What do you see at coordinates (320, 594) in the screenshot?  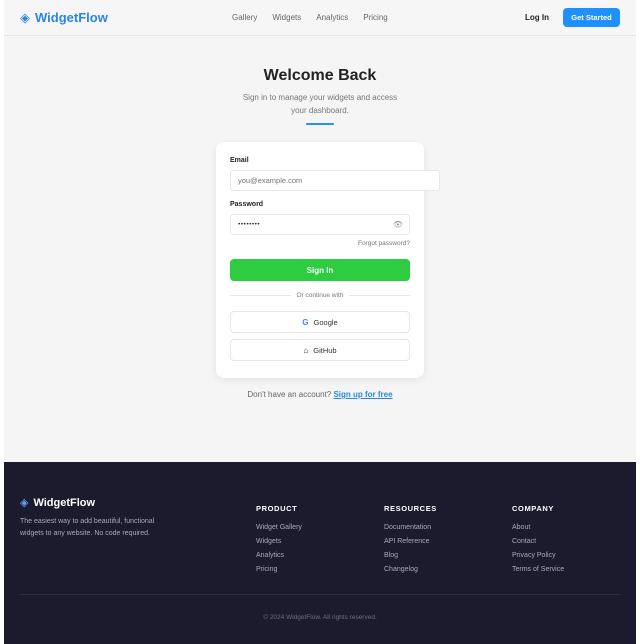 I see `footer-divider` at bounding box center [320, 594].